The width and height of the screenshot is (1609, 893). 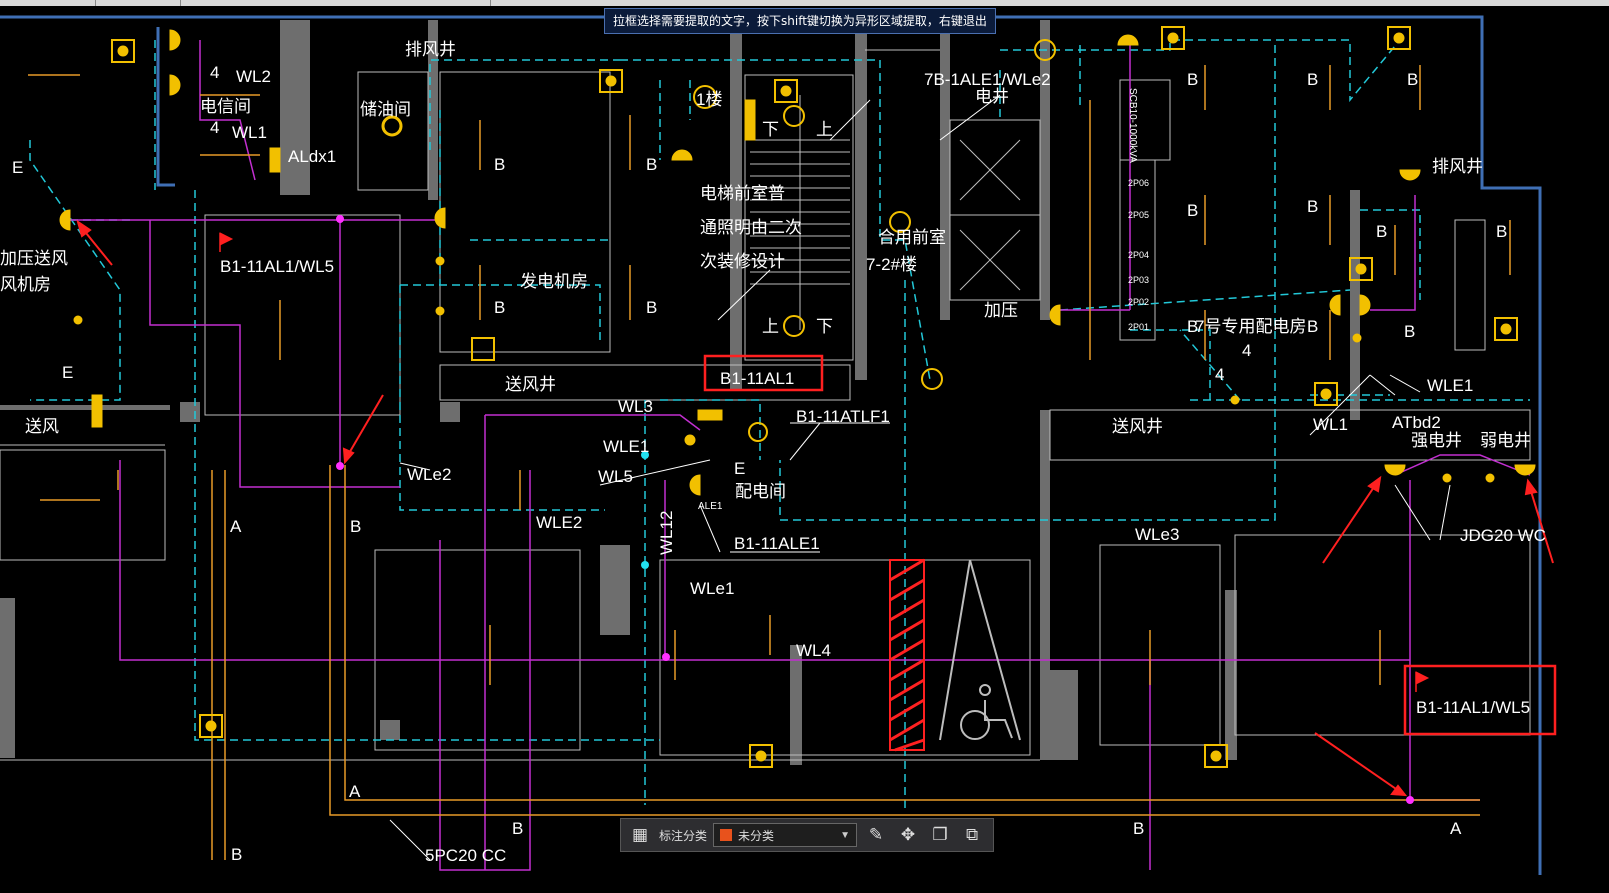 What do you see at coordinates (640, 835) in the screenshot?
I see `grid-icon: ▦` at bounding box center [640, 835].